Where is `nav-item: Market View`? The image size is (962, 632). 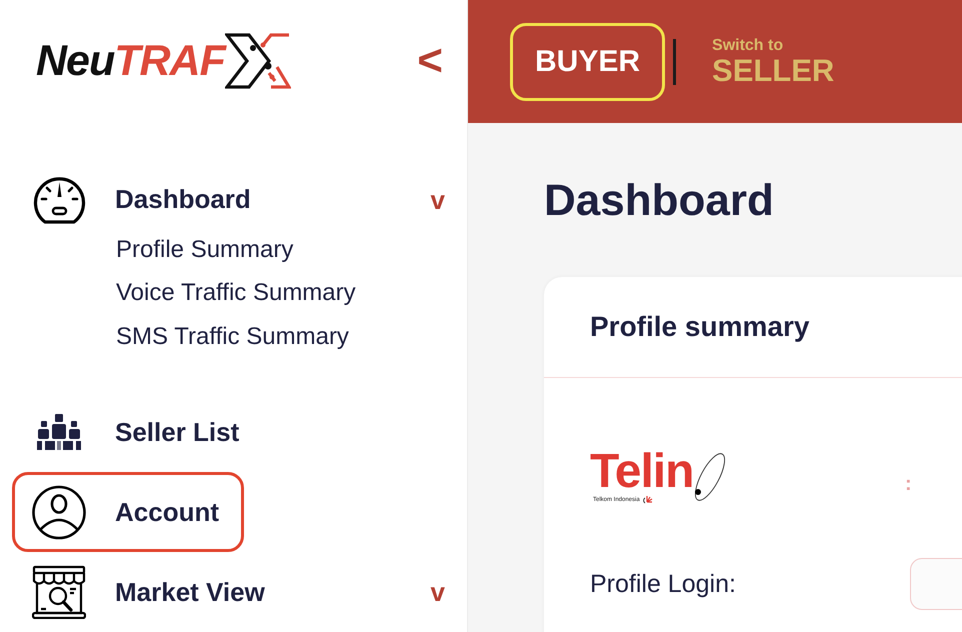 nav-item: Market View is located at coordinates (151, 592).